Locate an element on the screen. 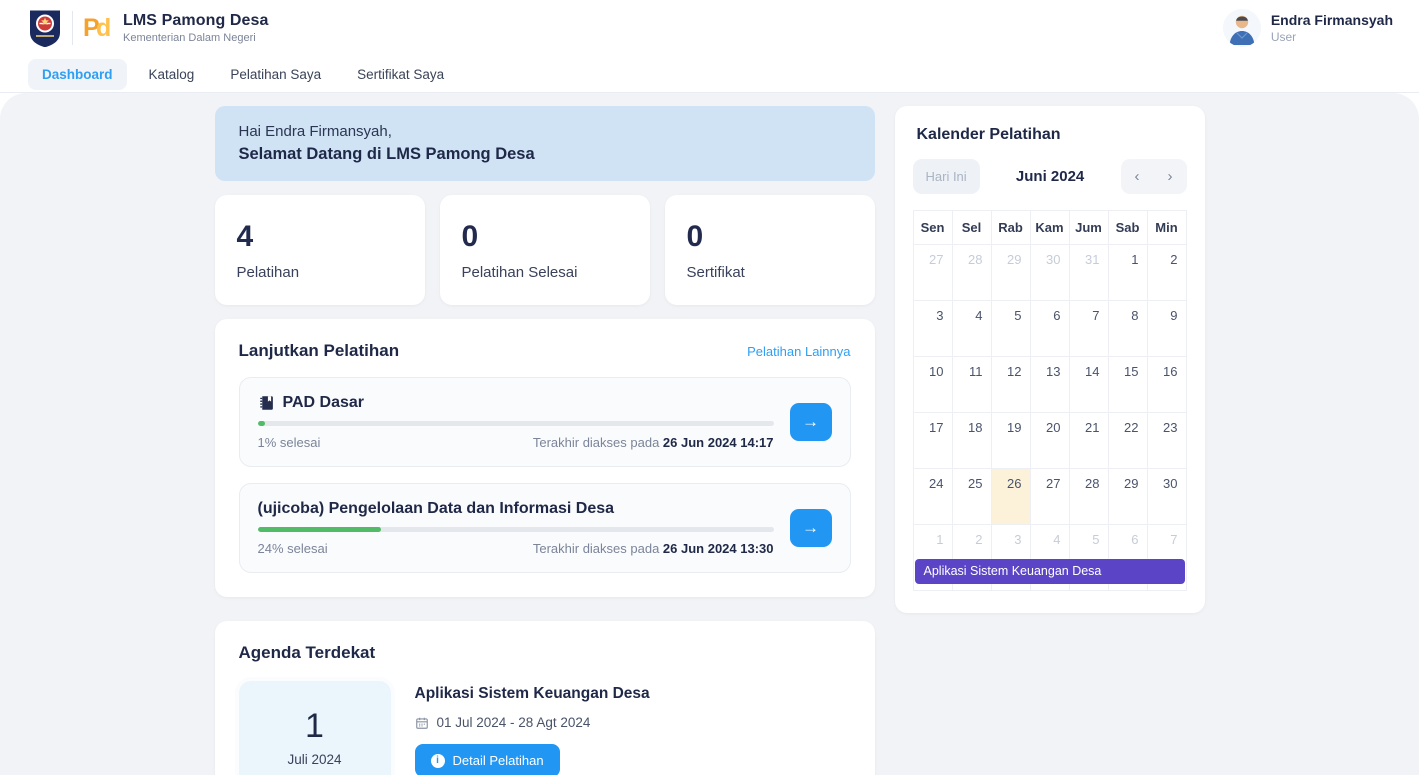  agenda-date-day: 1 is located at coordinates (314, 726).